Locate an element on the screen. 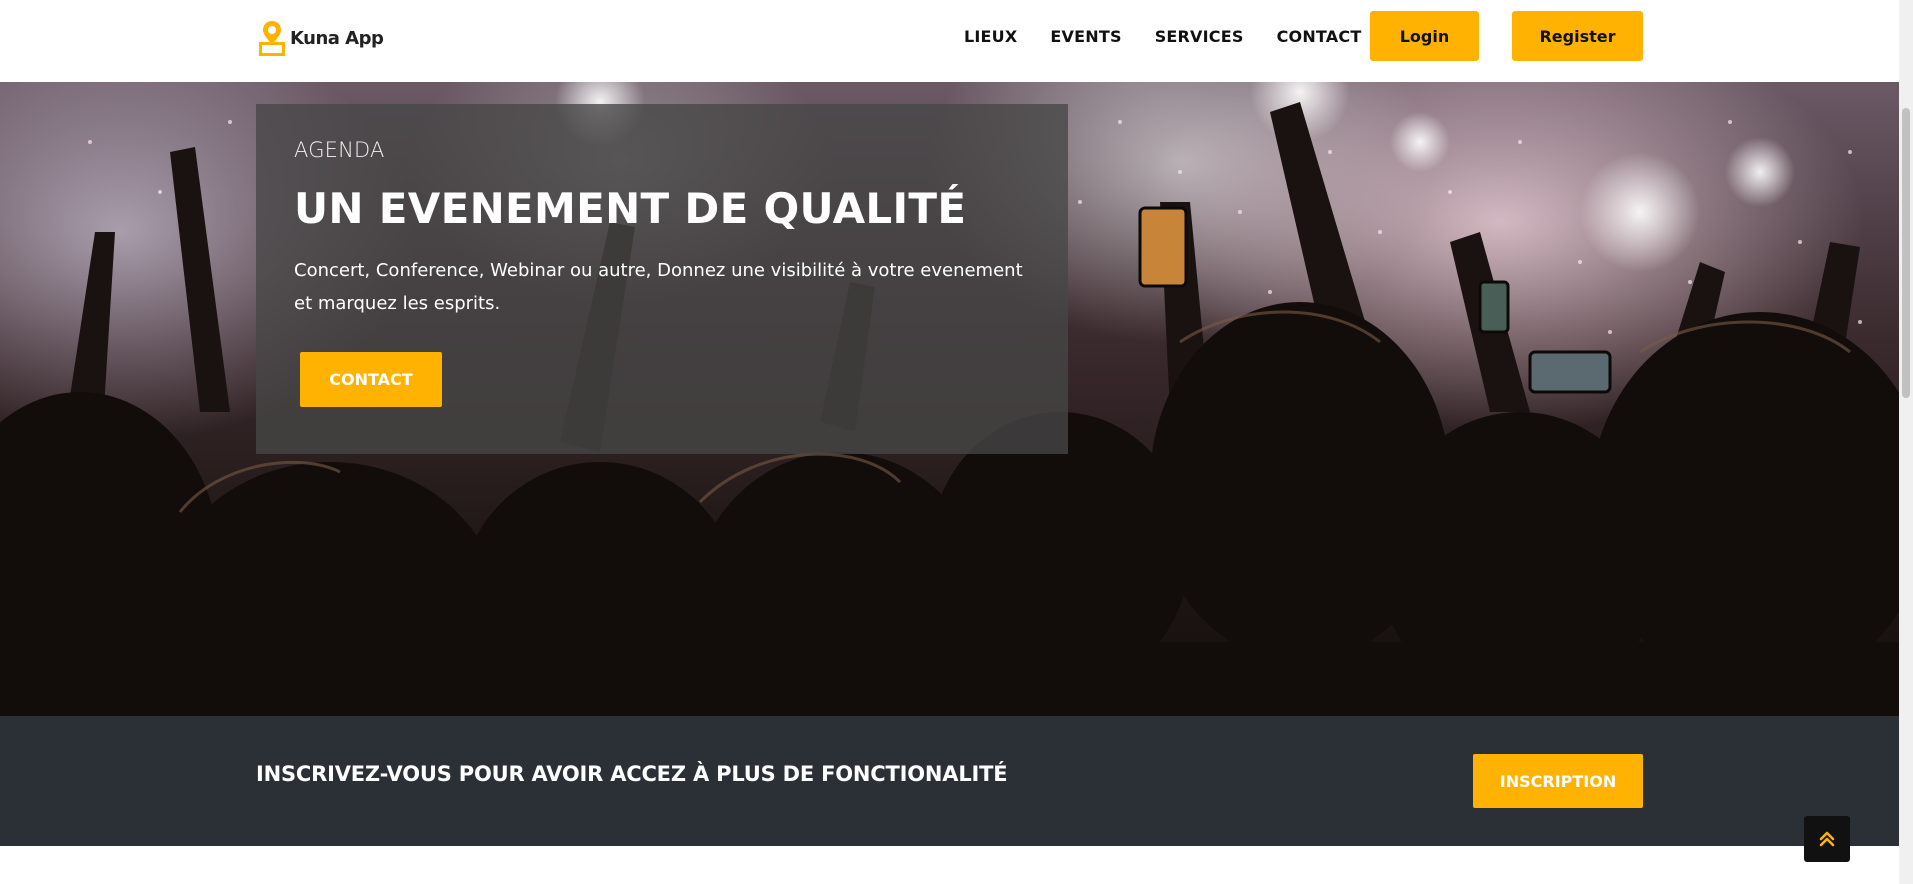 This screenshot has height=884, width=1913. hero-eyebrow: AGENDA is located at coordinates (339, 150).